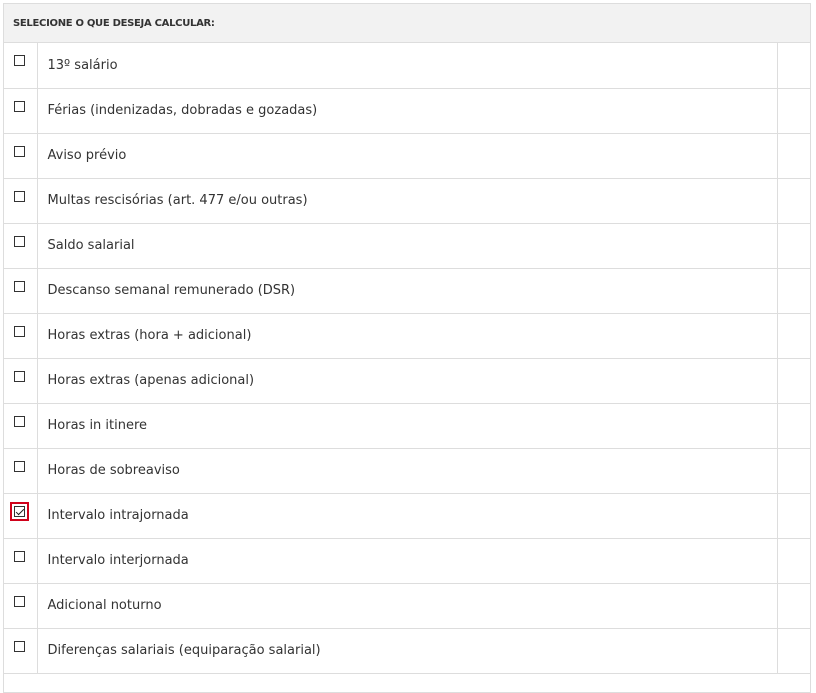 This screenshot has width=816, height=693. I want to click on option-label: Férias (indenizadas, dobradas e gozadas), so click(407, 111).